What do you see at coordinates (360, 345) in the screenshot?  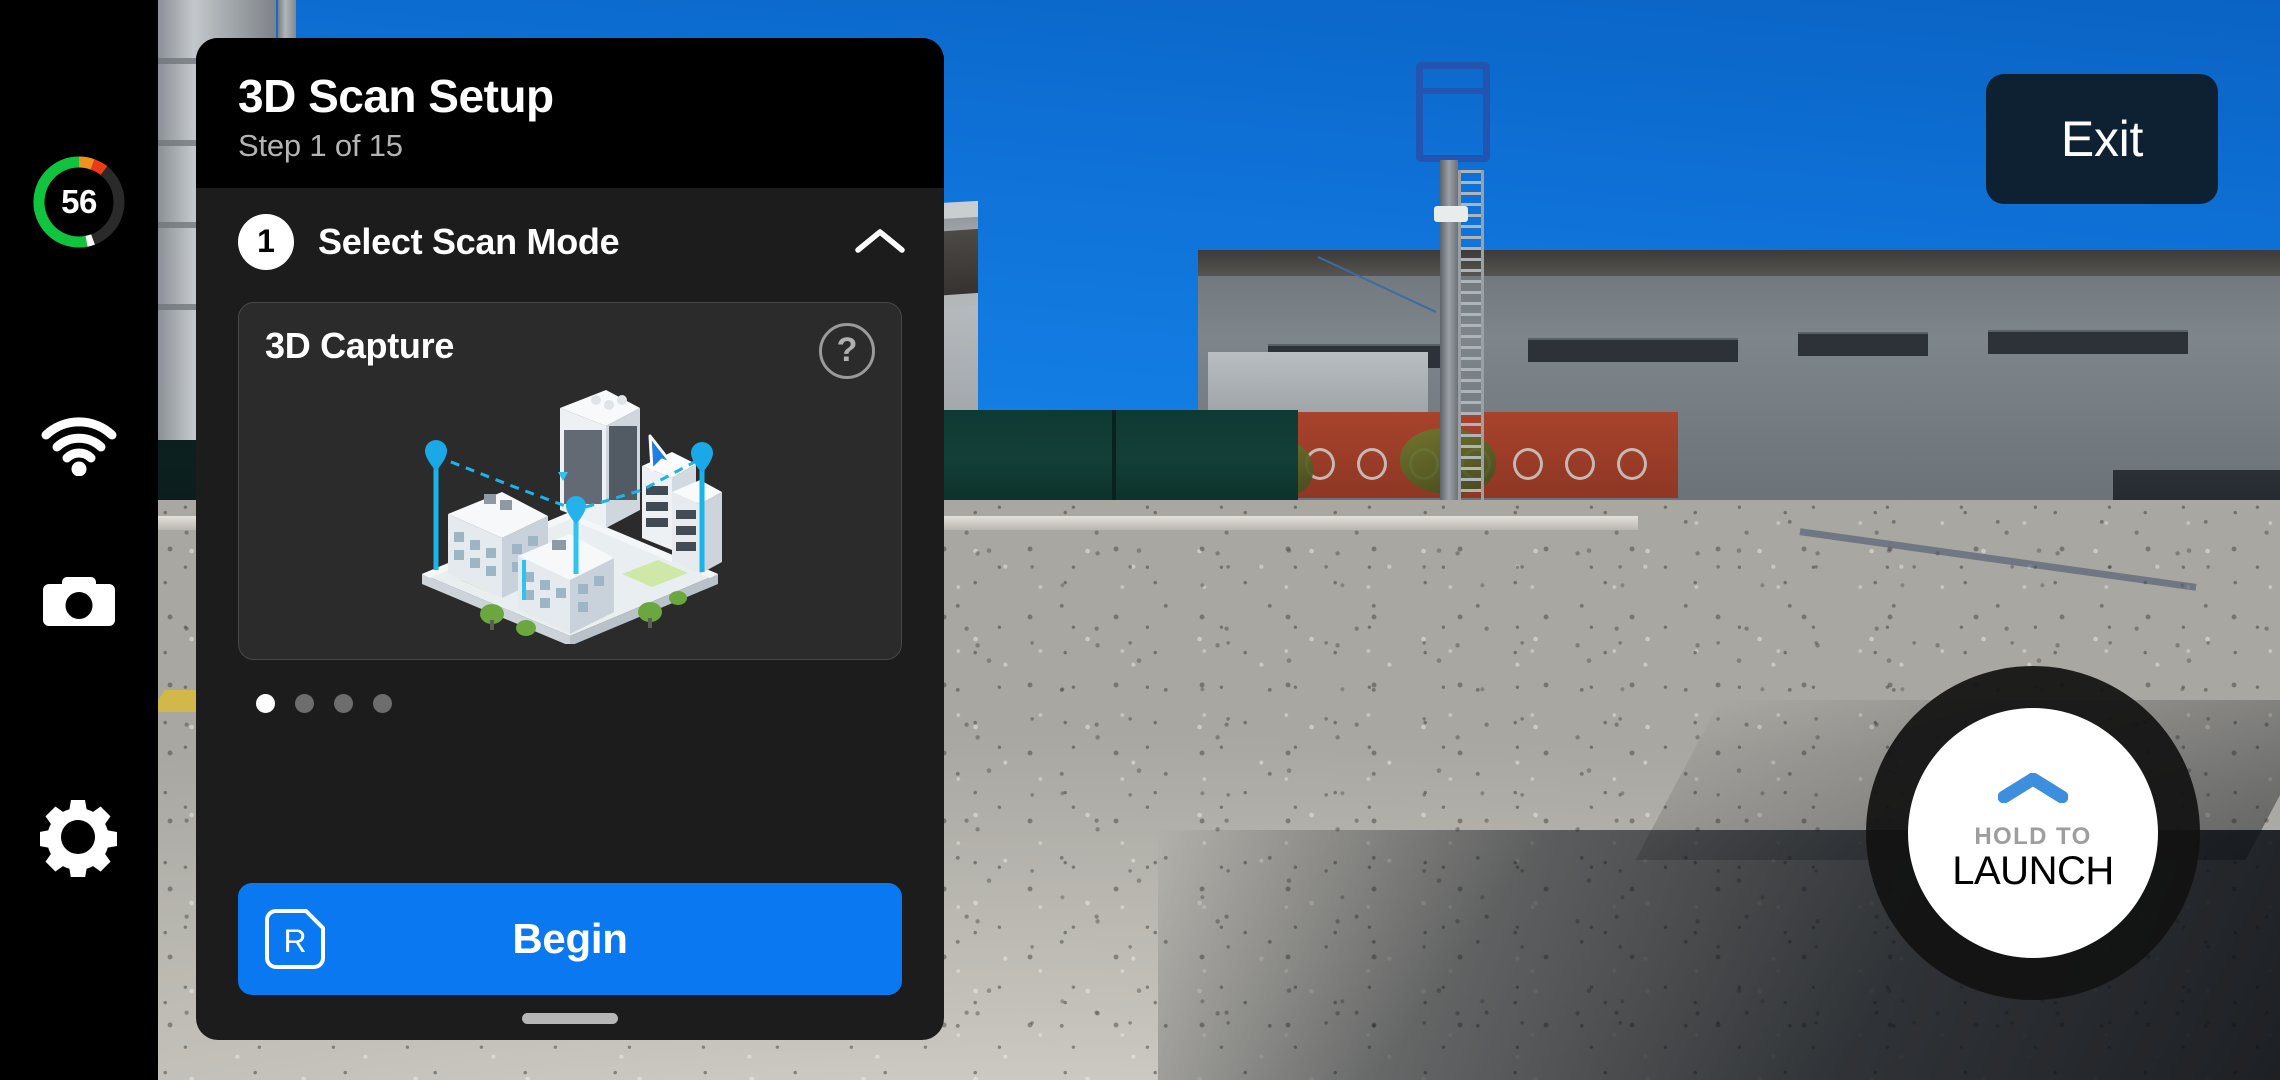 I see `scan-mode-title: 3D Capture` at bounding box center [360, 345].